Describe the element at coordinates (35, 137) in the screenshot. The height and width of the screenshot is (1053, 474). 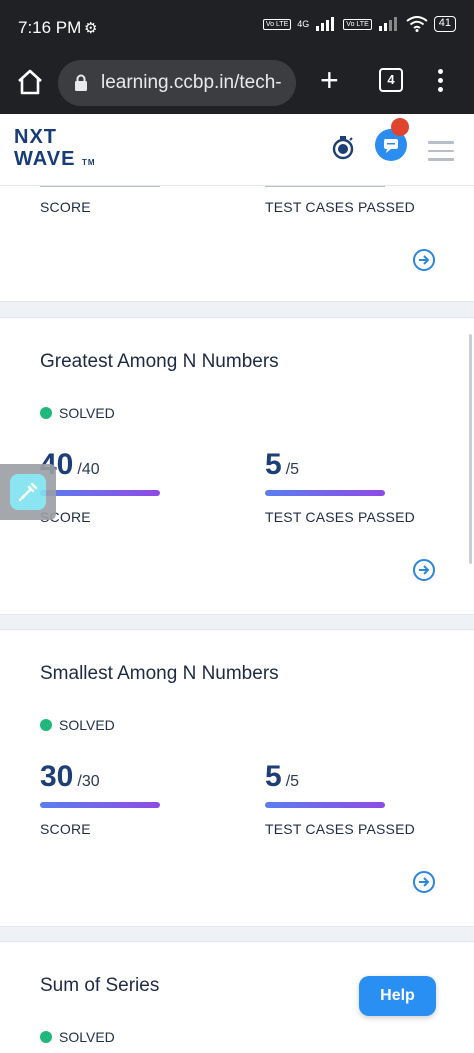
I see `logo-line1: NXT` at that location.